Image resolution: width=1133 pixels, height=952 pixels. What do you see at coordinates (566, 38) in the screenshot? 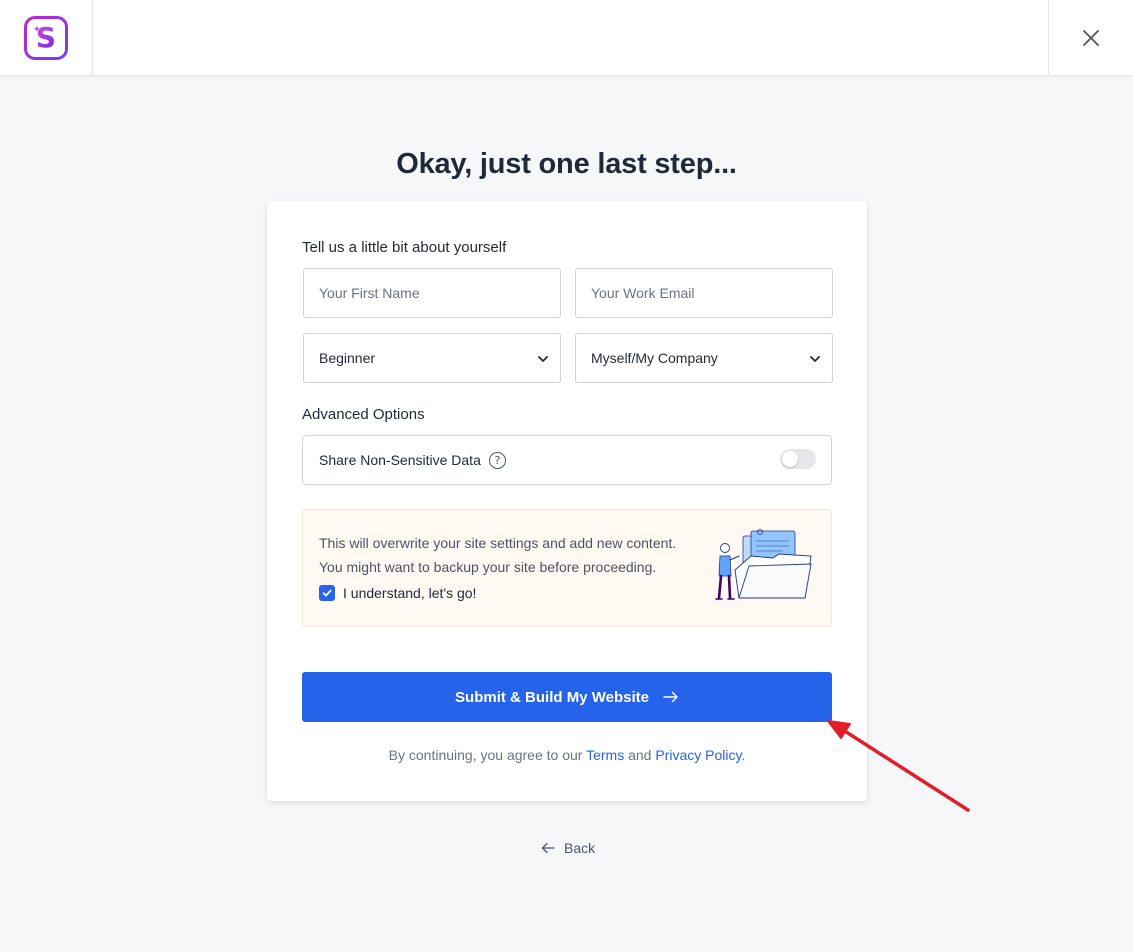
I see `top-bar: ✦ S` at bounding box center [566, 38].